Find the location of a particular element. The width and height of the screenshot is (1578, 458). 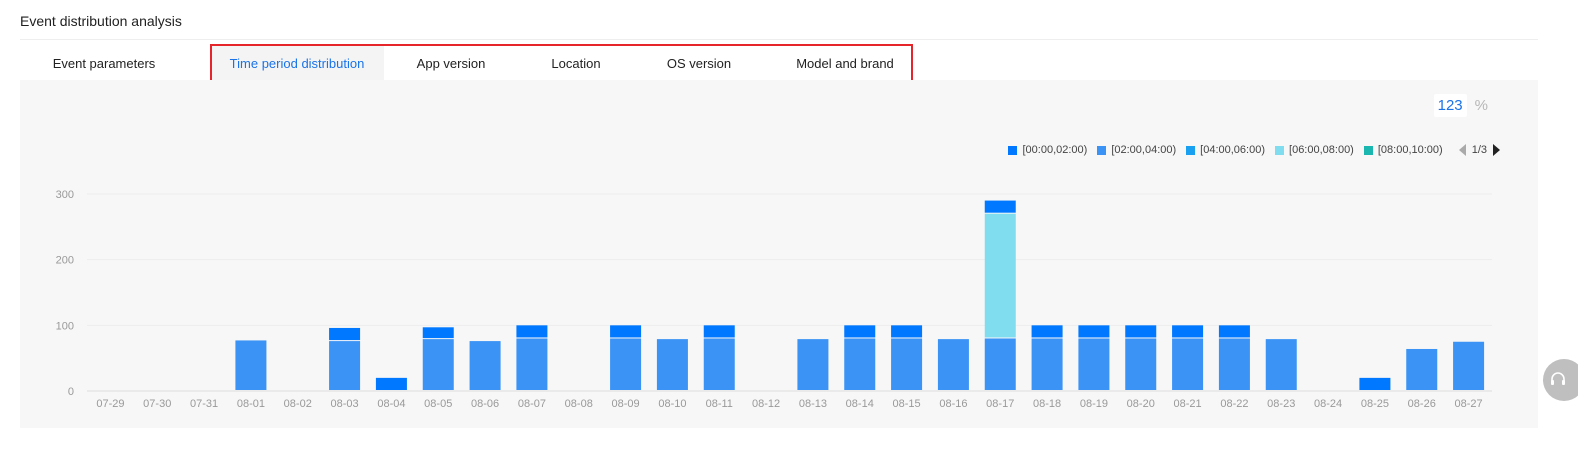

x-tick-label: 08-04 is located at coordinates (391, 404).